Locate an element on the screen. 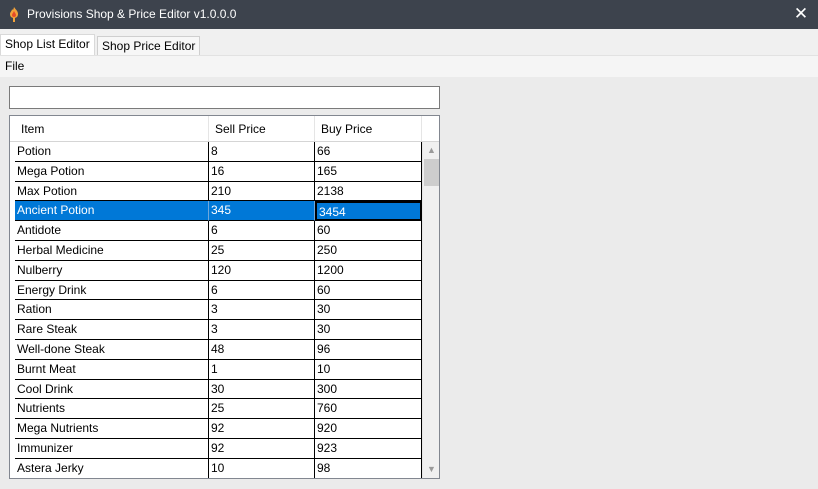 The width and height of the screenshot is (818, 489). cell-item: Nulberry is located at coordinates (112, 270).